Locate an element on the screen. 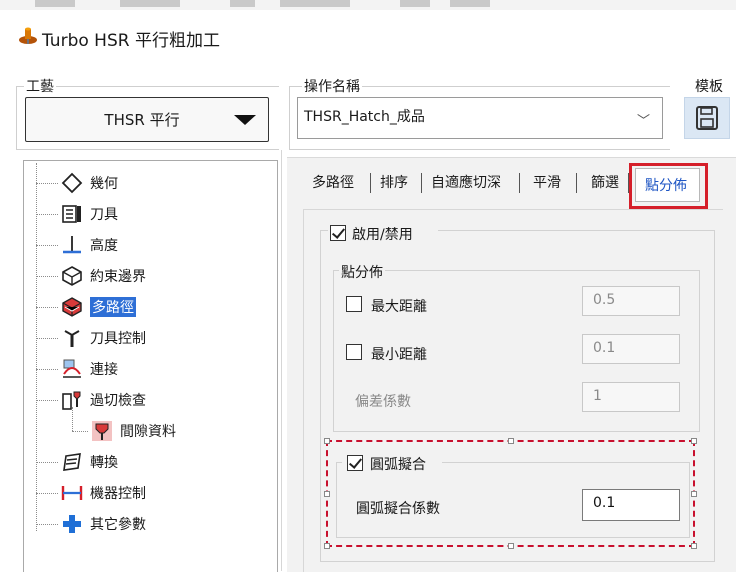 Image resolution: width=736 pixels, height=572 pixels. tab-multipath: 多路徑 is located at coordinates (333, 182).